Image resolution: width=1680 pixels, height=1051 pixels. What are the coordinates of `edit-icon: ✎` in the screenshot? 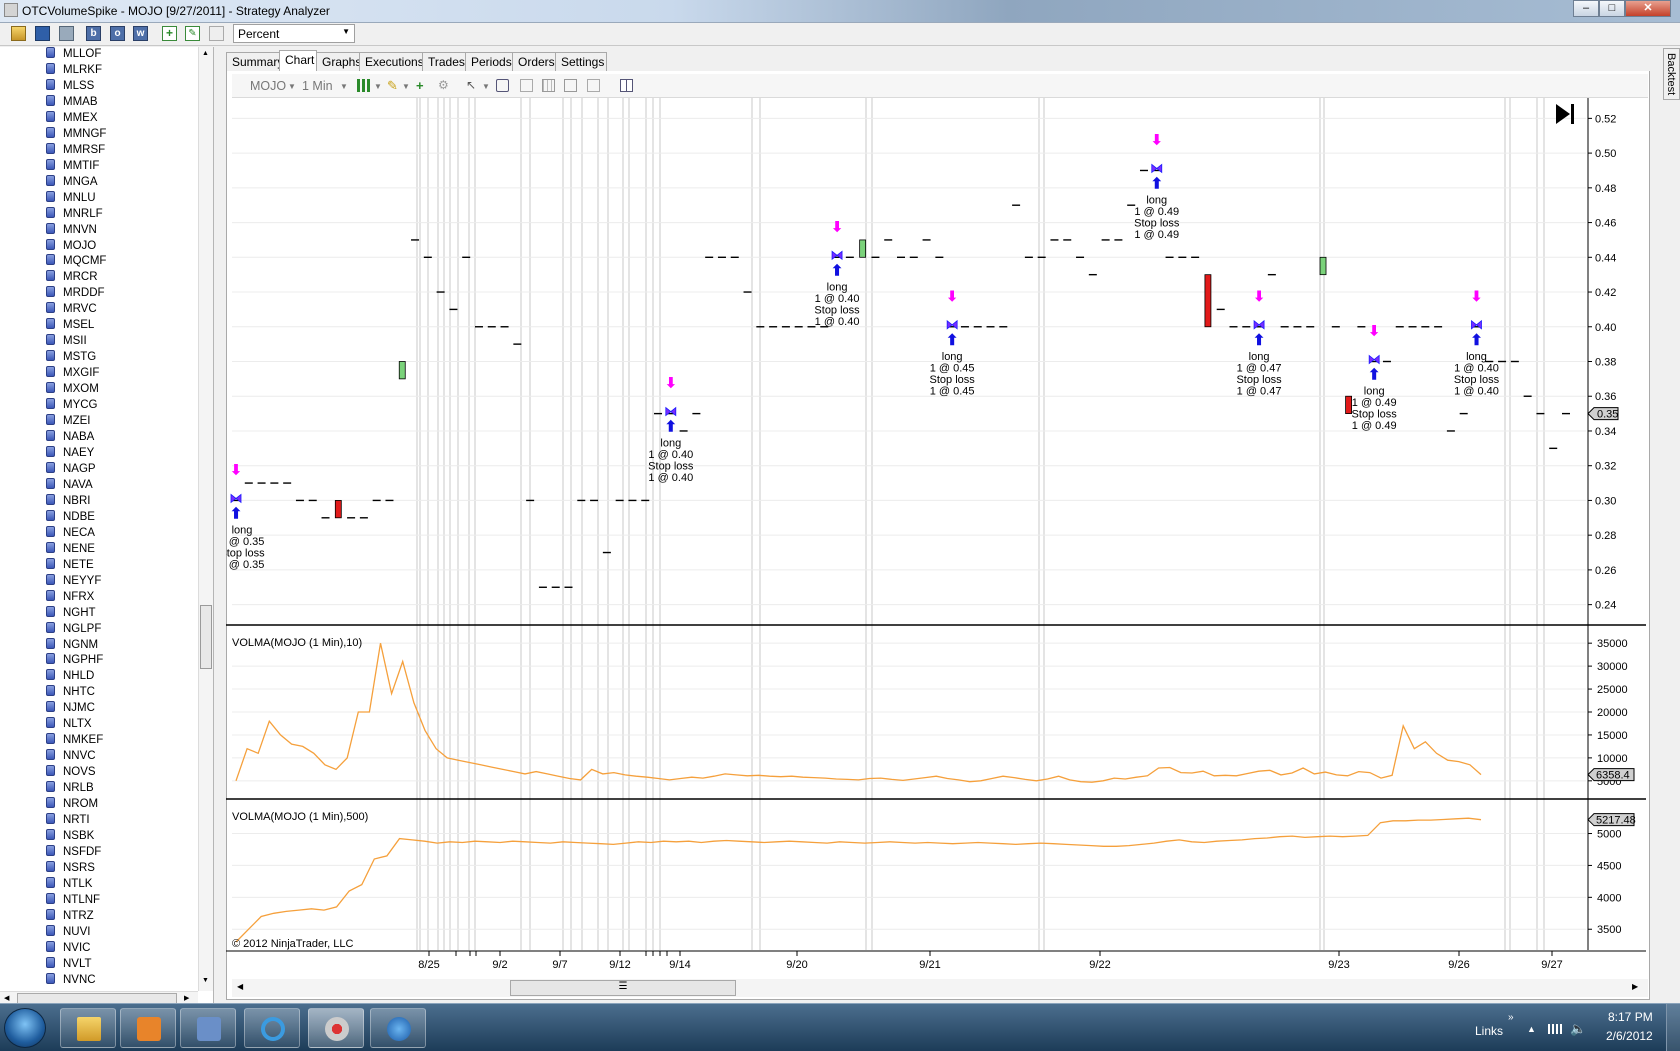 It's located at (192, 33).